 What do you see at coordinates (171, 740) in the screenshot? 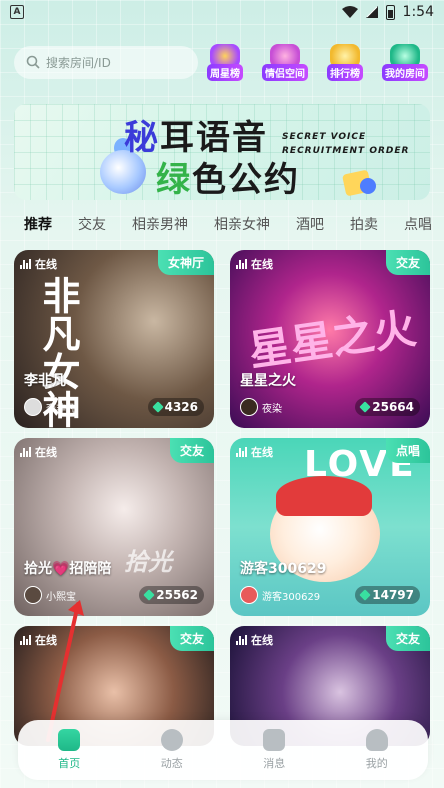
I see `compass-icon` at bounding box center [171, 740].